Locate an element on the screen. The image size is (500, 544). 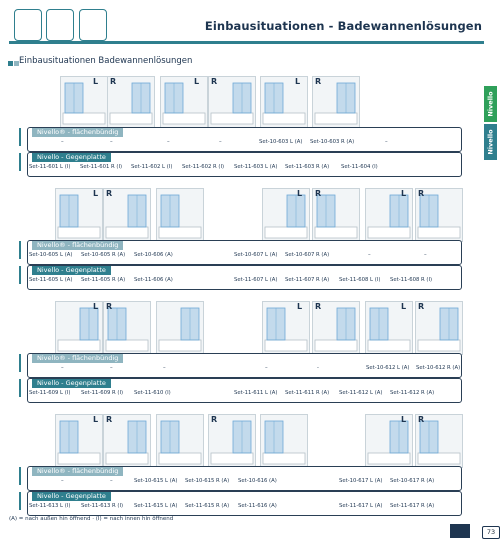
flush-value: Set-10-612 R (A) is located at coordinates (438, 368).